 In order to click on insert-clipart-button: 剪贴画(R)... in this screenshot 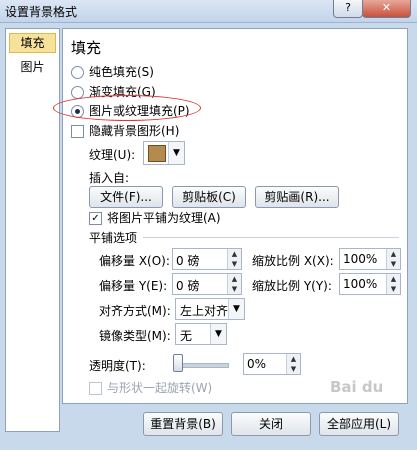, I will do `click(297, 197)`.